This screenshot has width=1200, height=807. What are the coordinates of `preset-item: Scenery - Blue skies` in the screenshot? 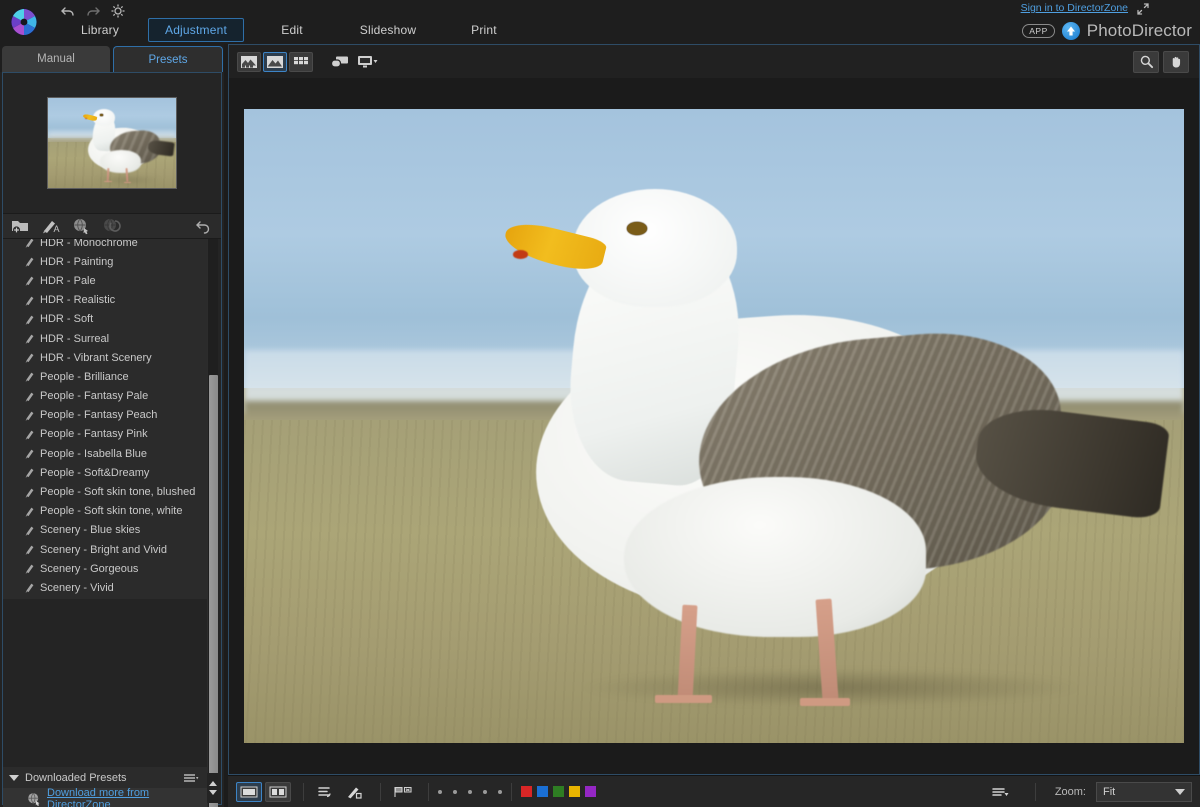 It's located at (105, 530).